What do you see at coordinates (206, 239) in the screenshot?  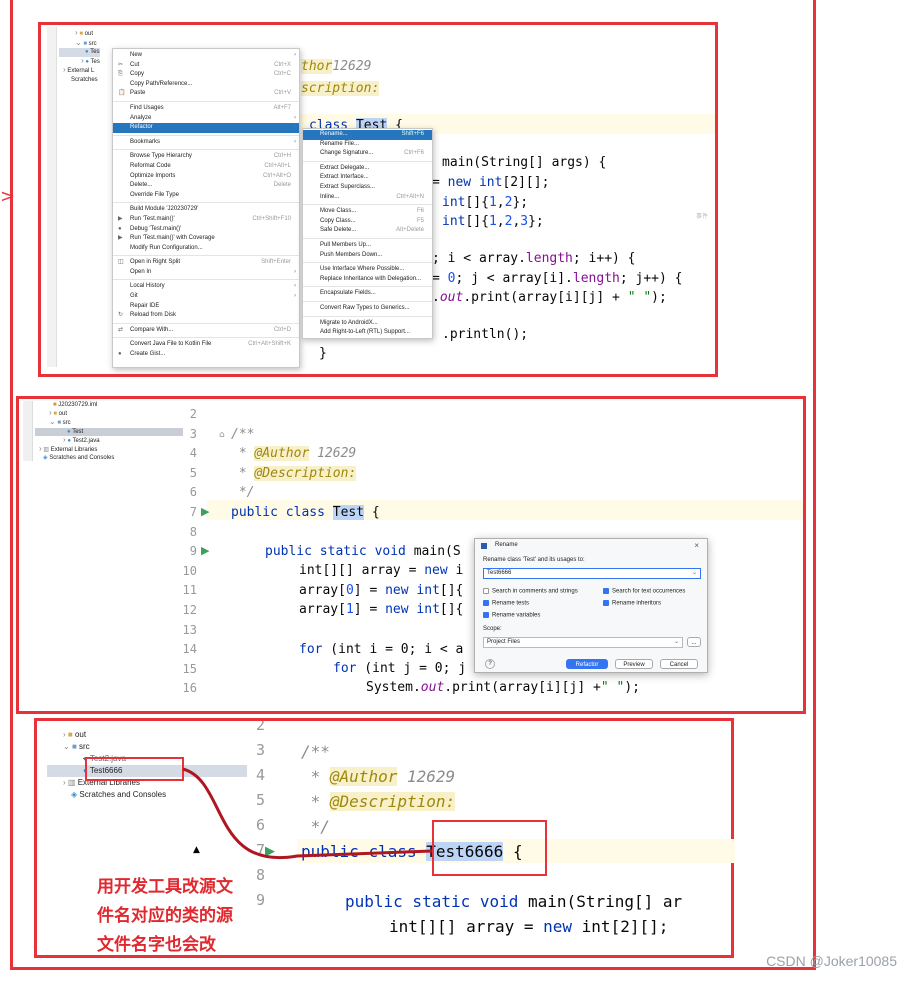 I see `menu-item-run-test-main-with-coverage: ▶ Run 'Test.main()' with Coverage` at bounding box center [206, 239].